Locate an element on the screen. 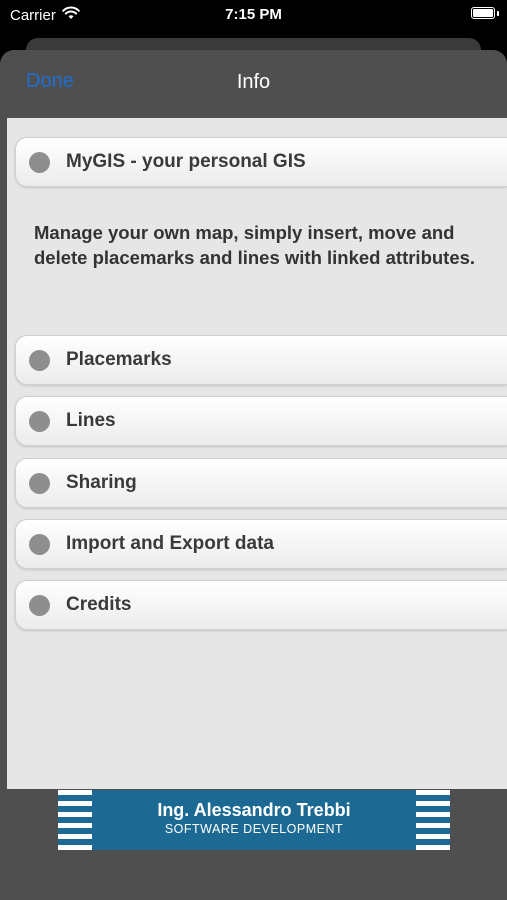 Image resolution: width=507 pixels, height=900 pixels. list-item-credits: Credits is located at coordinates (261, 605).